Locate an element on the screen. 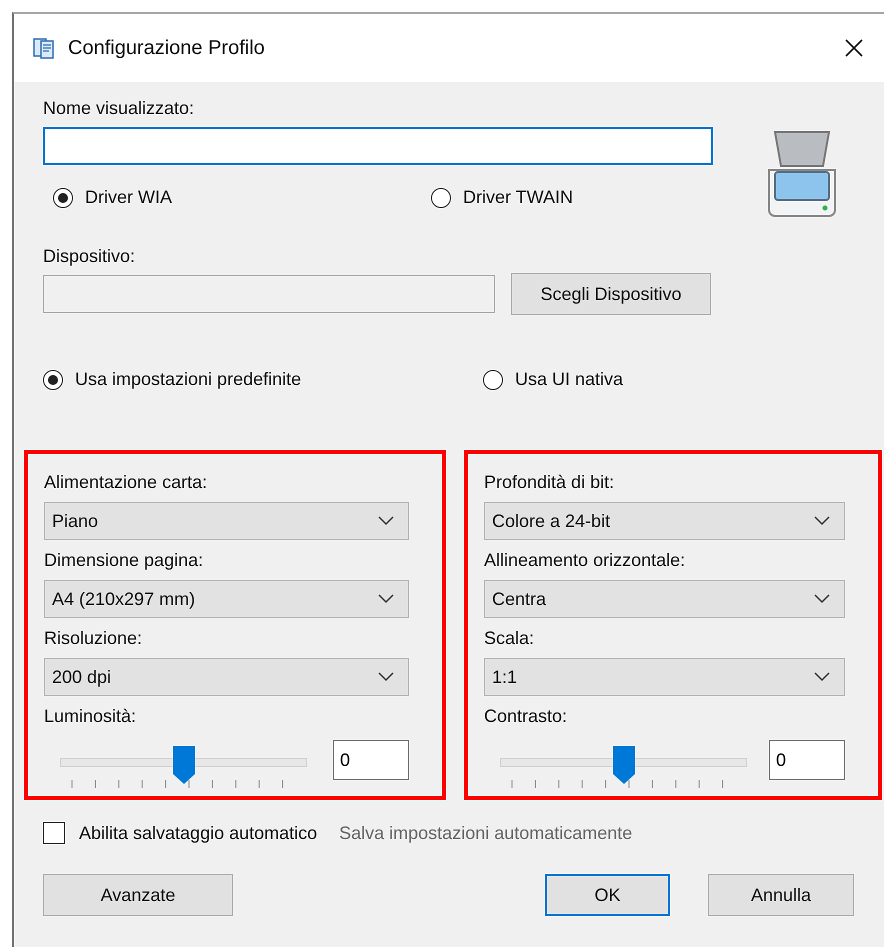 The image size is (884, 947). choose-device-button: Scegli Dispositivo is located at coordinates (611, 294).